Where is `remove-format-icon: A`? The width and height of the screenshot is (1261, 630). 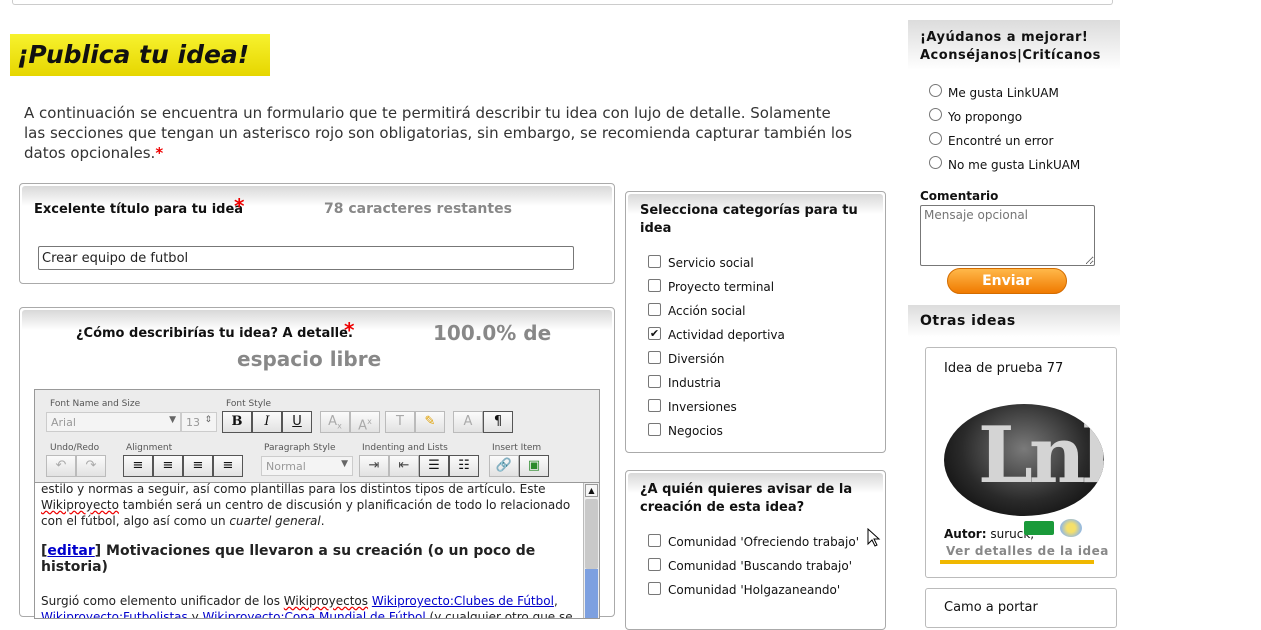 remove-format-icon: A is located at coordinates (468, 422).